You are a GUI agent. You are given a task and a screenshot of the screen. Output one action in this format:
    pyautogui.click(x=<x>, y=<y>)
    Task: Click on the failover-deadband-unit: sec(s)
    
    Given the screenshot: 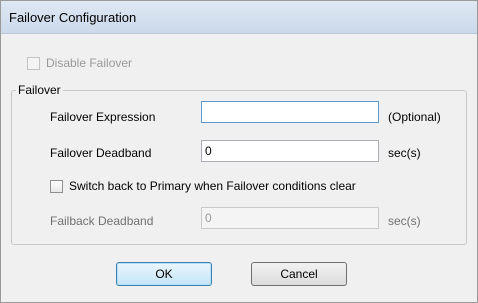 What is the action you would take?
    pyautogui.click(x=404, y=153)
    